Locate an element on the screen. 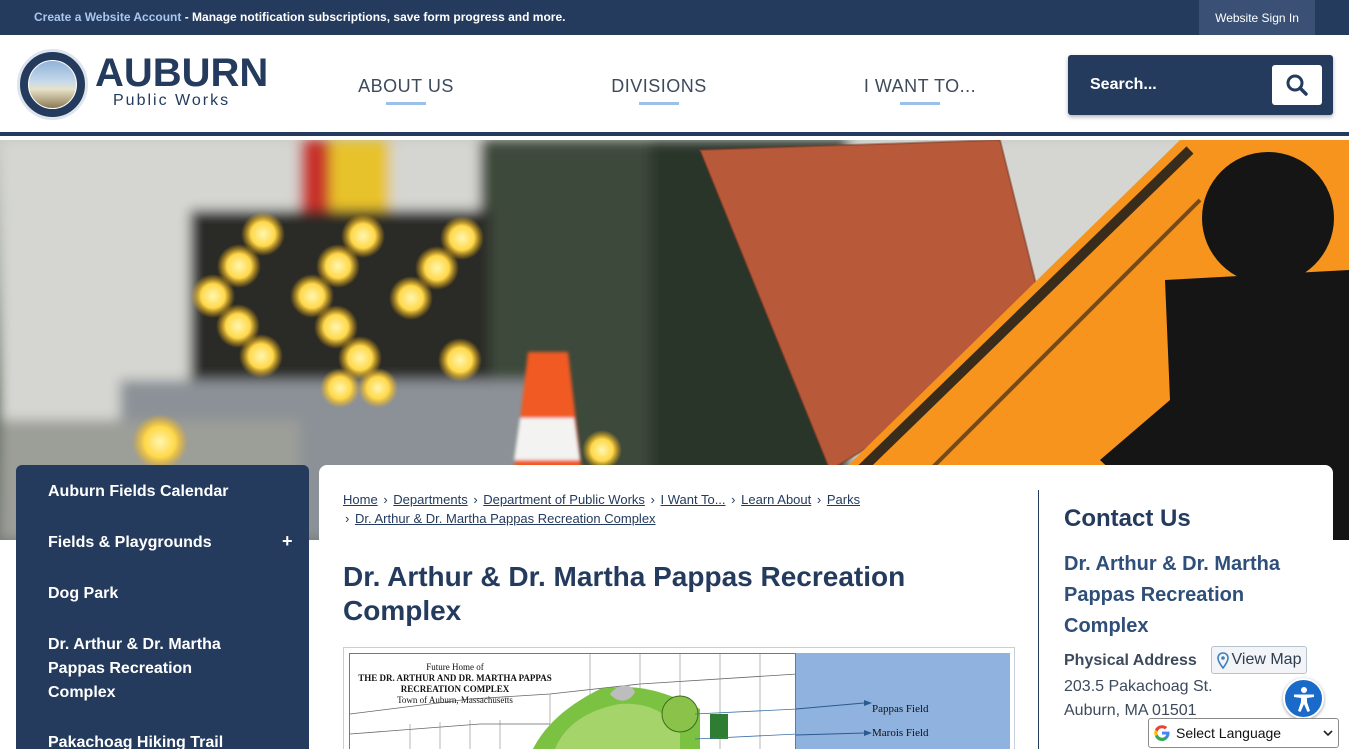 The width and height of the screenshot is (1349, 749). google-g-icon is located at coordinates (1162, 733).